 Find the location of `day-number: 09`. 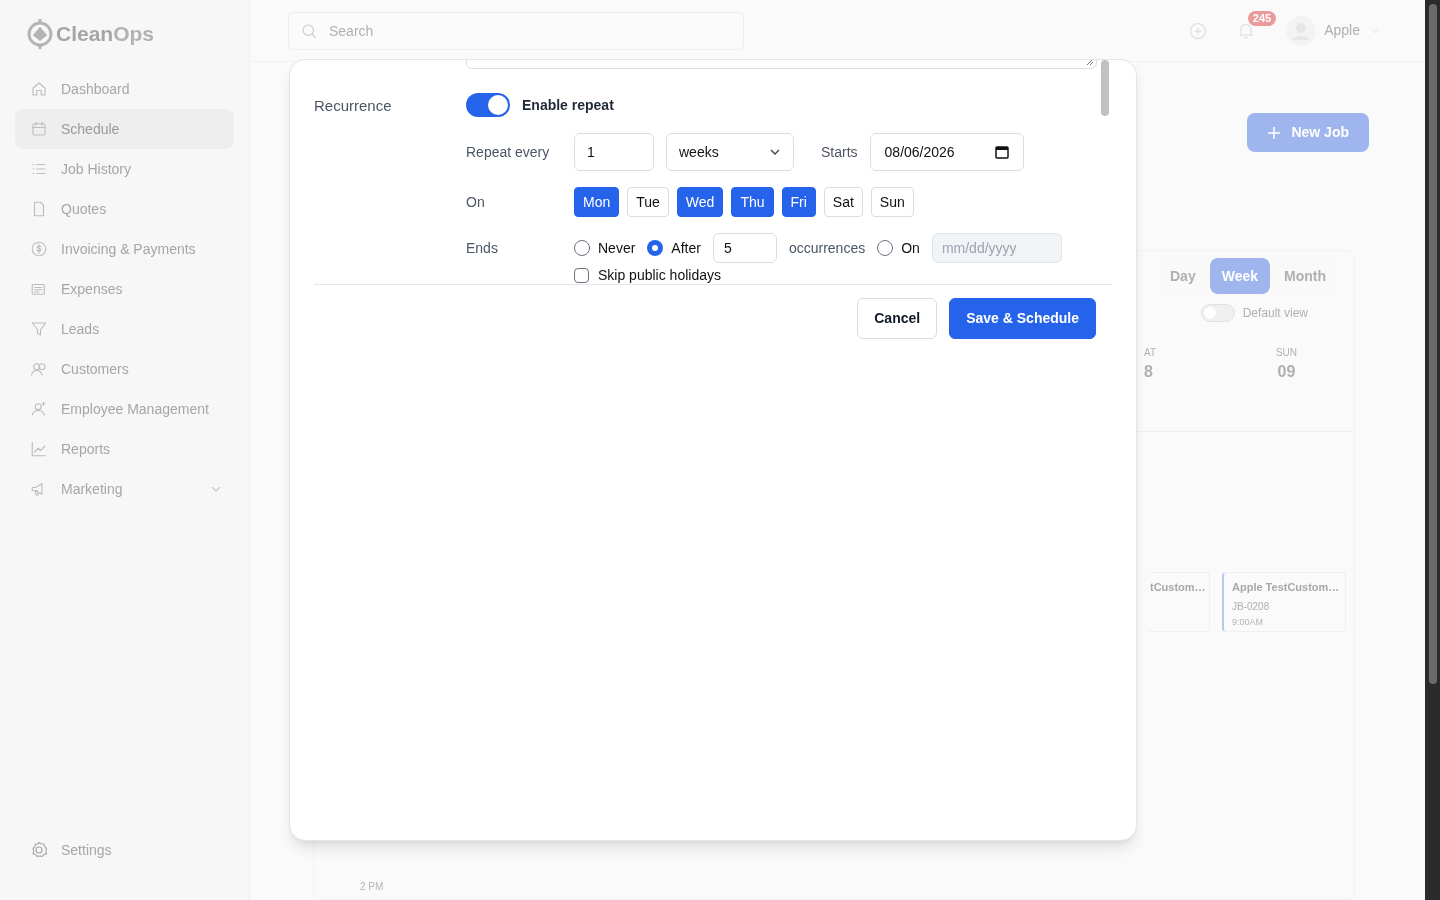

day-number: 09 is located at coordinates (1286, 372).